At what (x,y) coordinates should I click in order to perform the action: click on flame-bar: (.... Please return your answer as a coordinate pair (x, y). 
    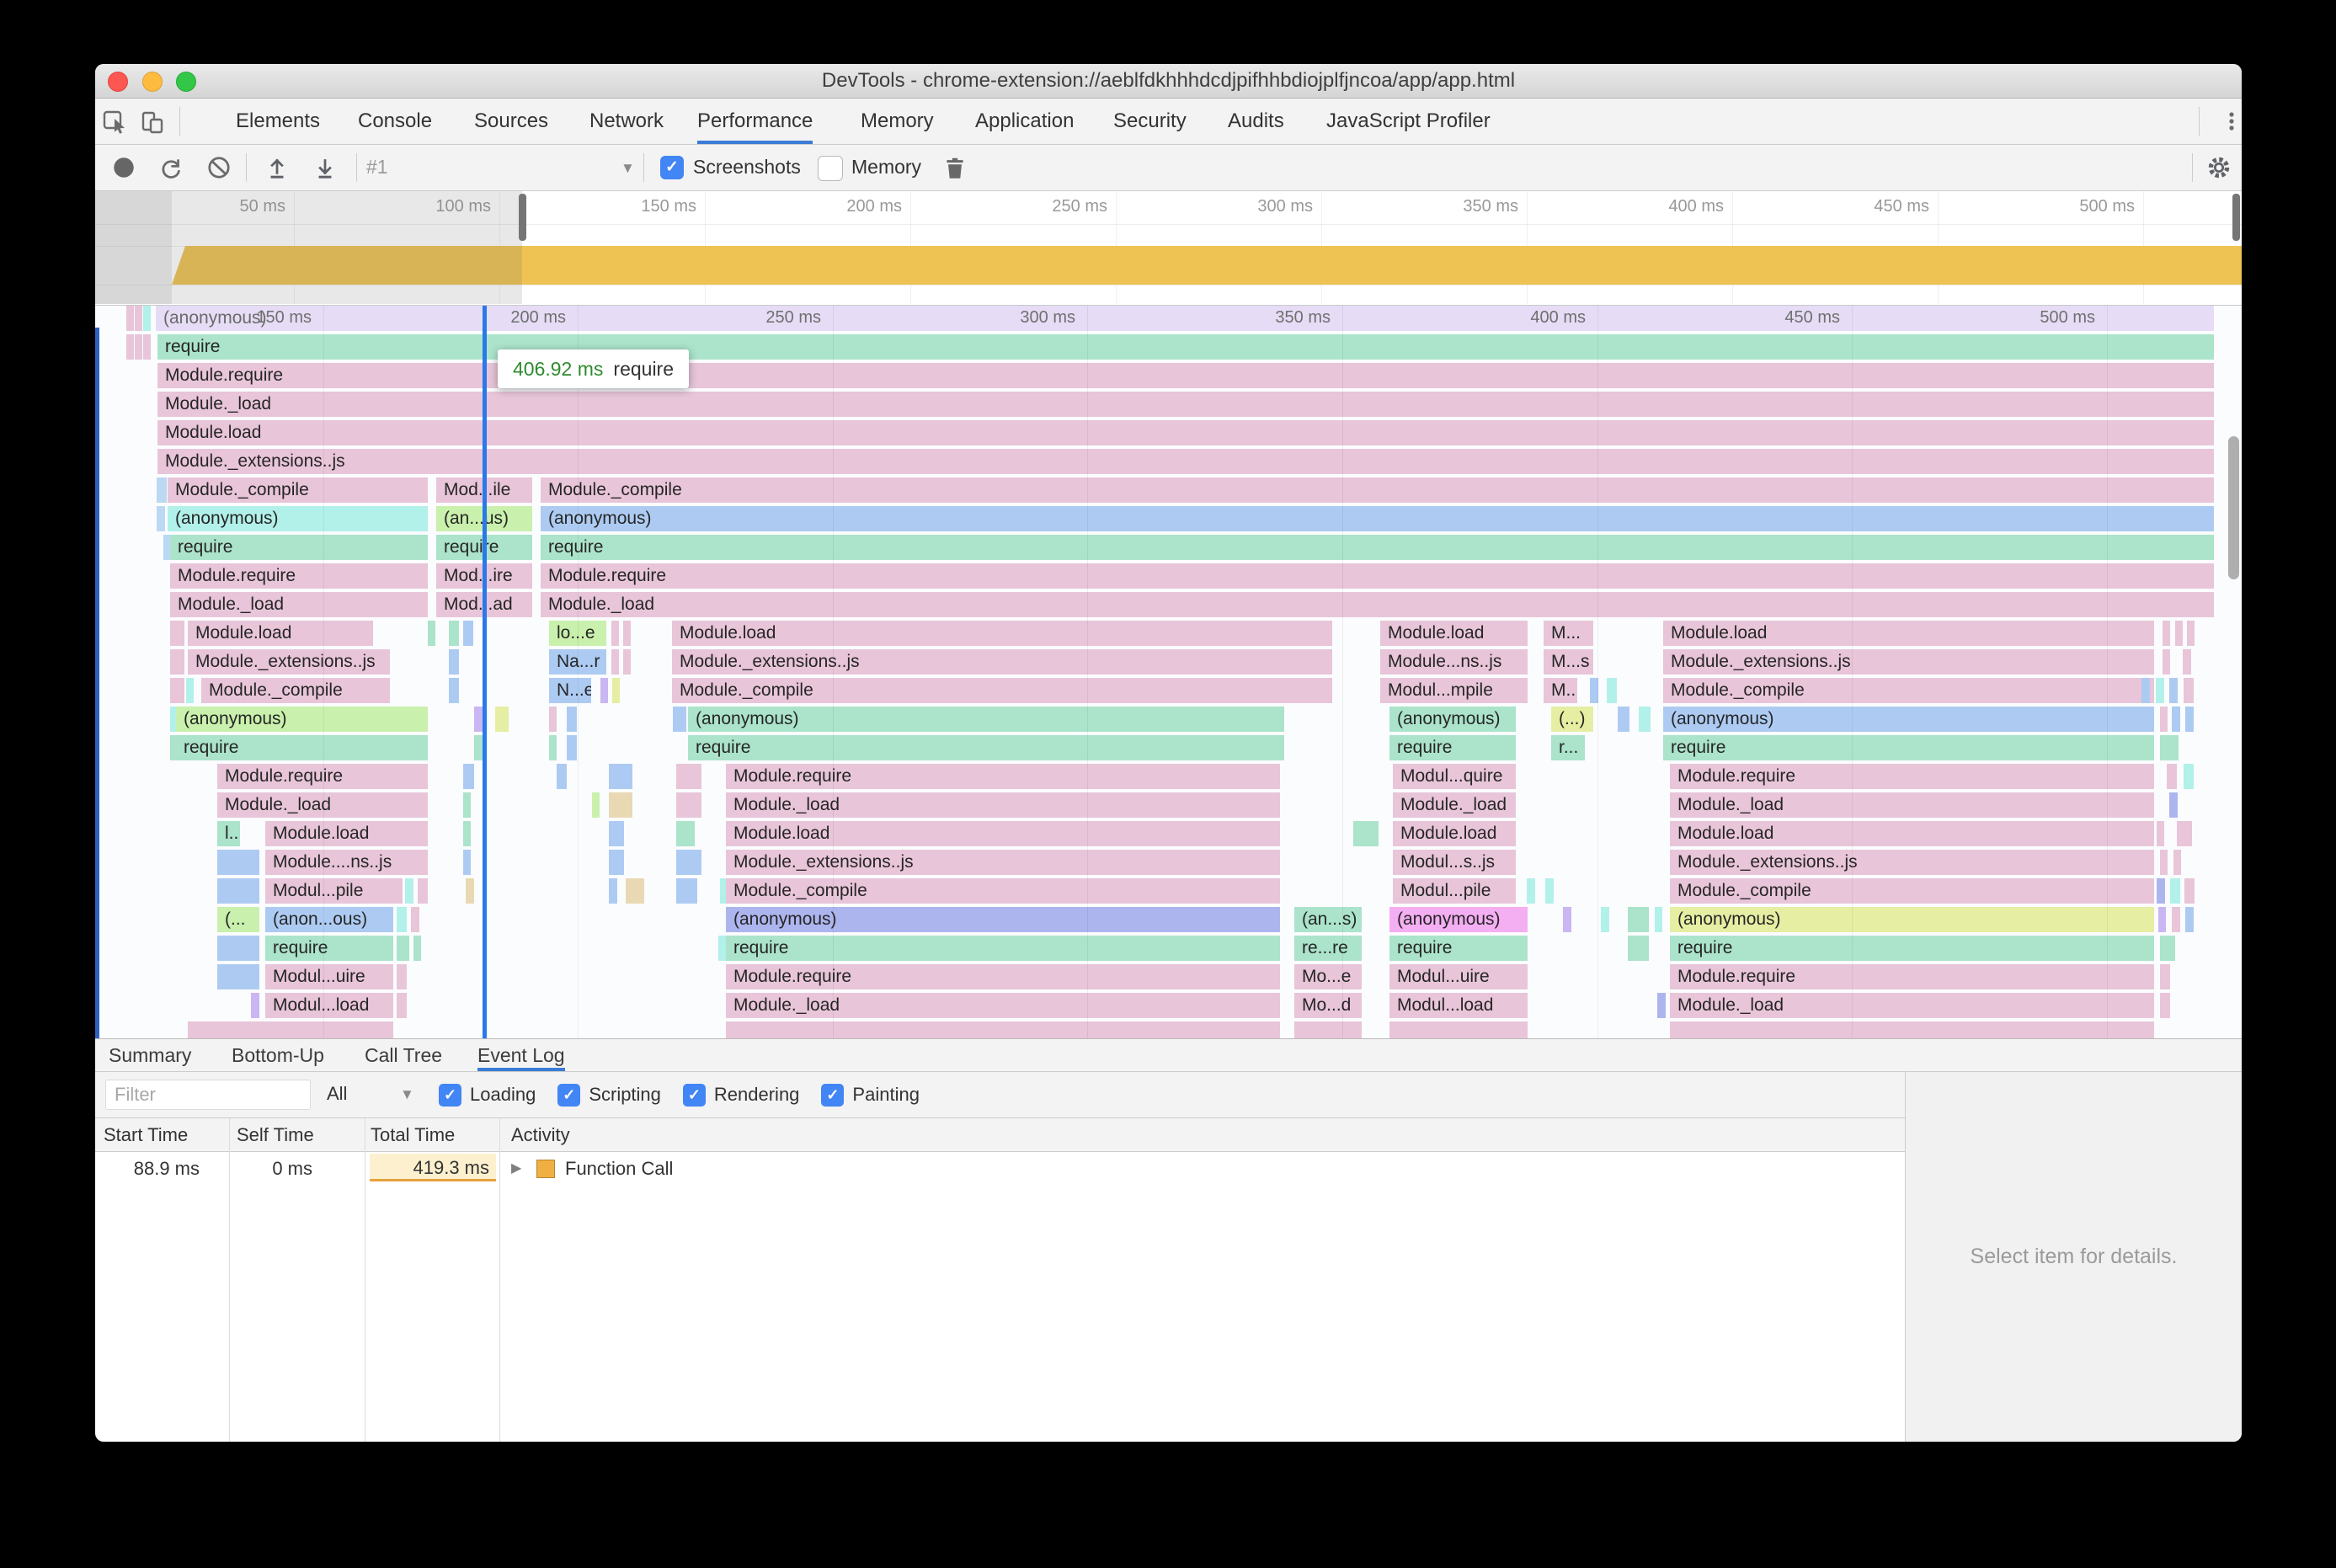
    Looking at the image, I should click on (238, 919).